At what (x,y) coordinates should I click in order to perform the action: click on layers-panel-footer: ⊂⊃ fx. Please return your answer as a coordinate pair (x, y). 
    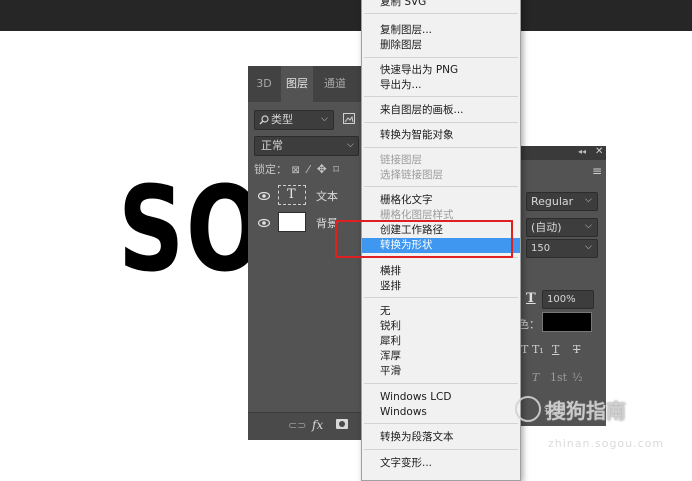
    Looking at the image, I should click on (305, 426).